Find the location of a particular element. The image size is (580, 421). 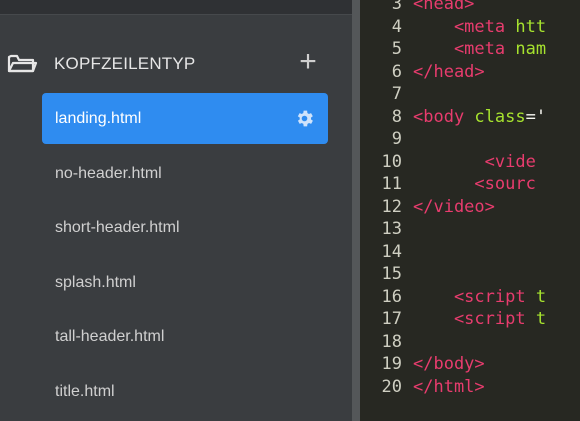

code-tag: </html> is located at coordinates (449, 386).